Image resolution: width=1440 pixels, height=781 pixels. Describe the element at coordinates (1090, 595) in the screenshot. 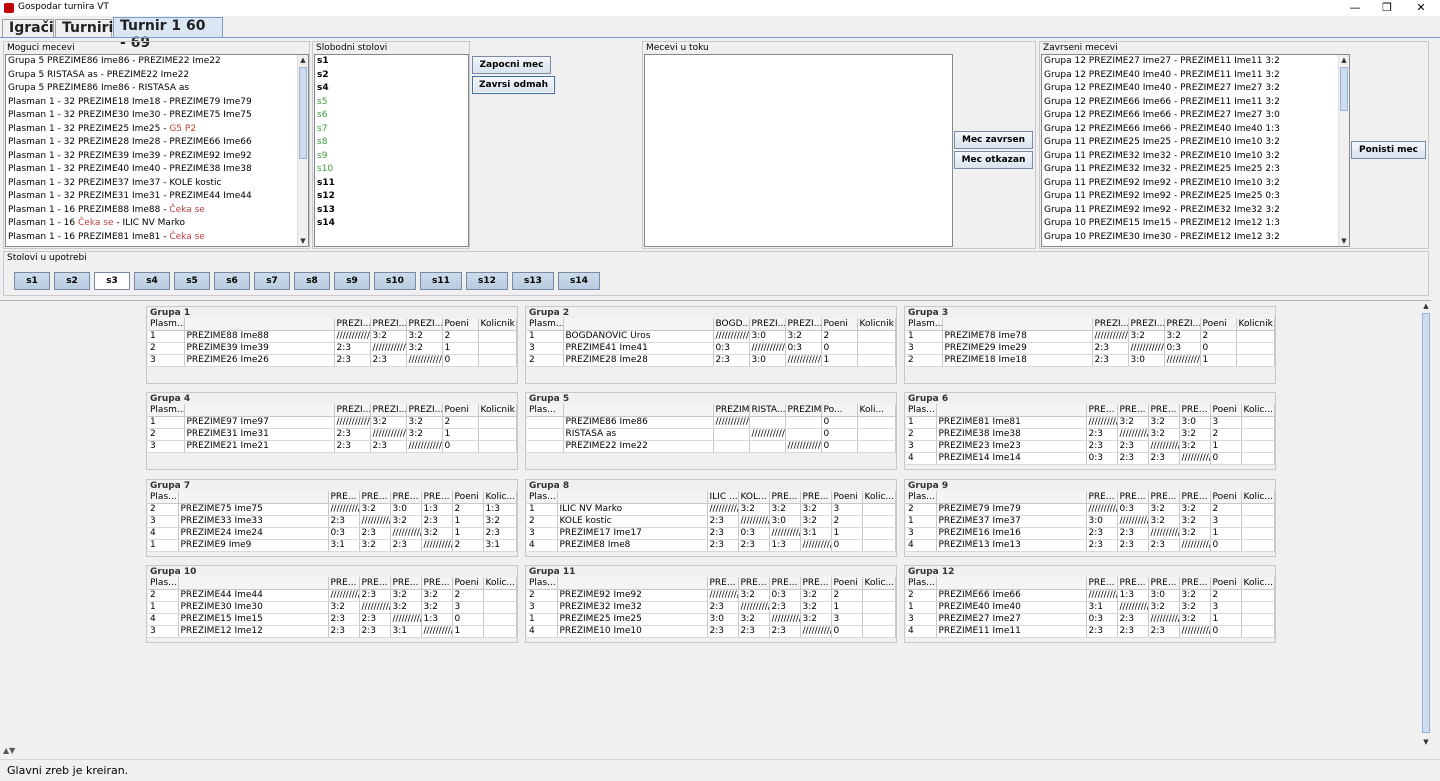

I see `table-row: 2PREZIME66 Ime66////////////1:33:03:22` at that location.